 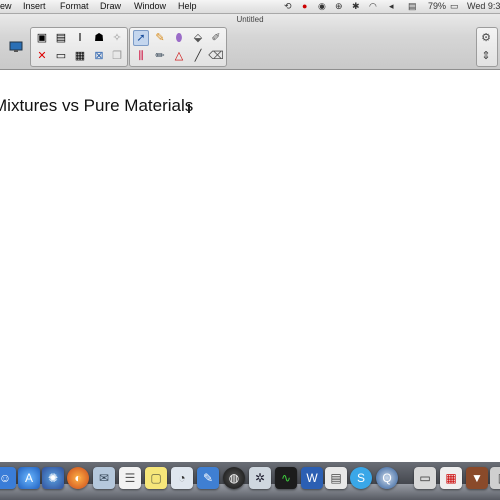 What do you see at coordinates (216, 38) in the screenshot?
I see `marker-icon: ✐` at bounding box center [216, 38].